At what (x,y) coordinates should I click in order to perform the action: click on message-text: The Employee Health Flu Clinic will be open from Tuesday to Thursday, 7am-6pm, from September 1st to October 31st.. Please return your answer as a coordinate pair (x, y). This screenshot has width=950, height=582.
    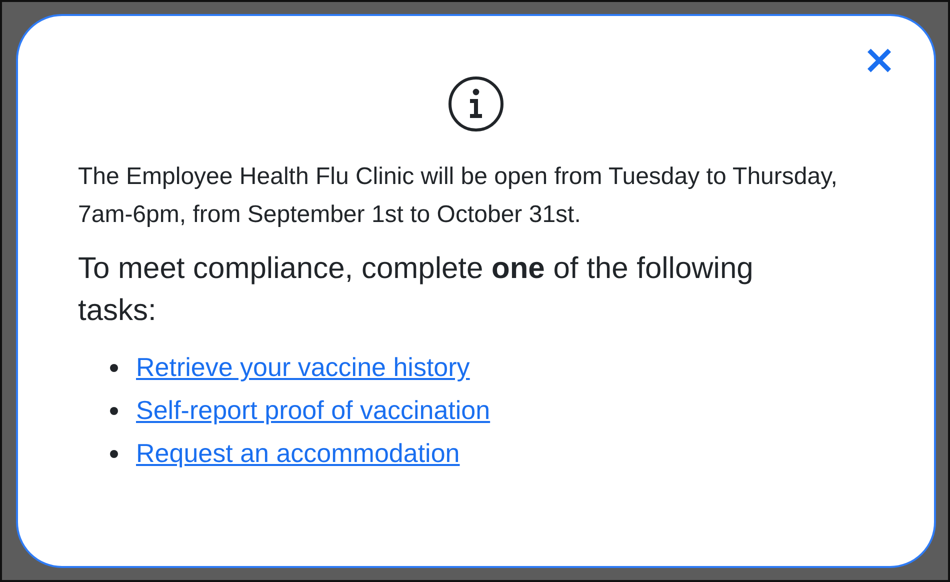
    Looking at the image, I should click on (458, 196).